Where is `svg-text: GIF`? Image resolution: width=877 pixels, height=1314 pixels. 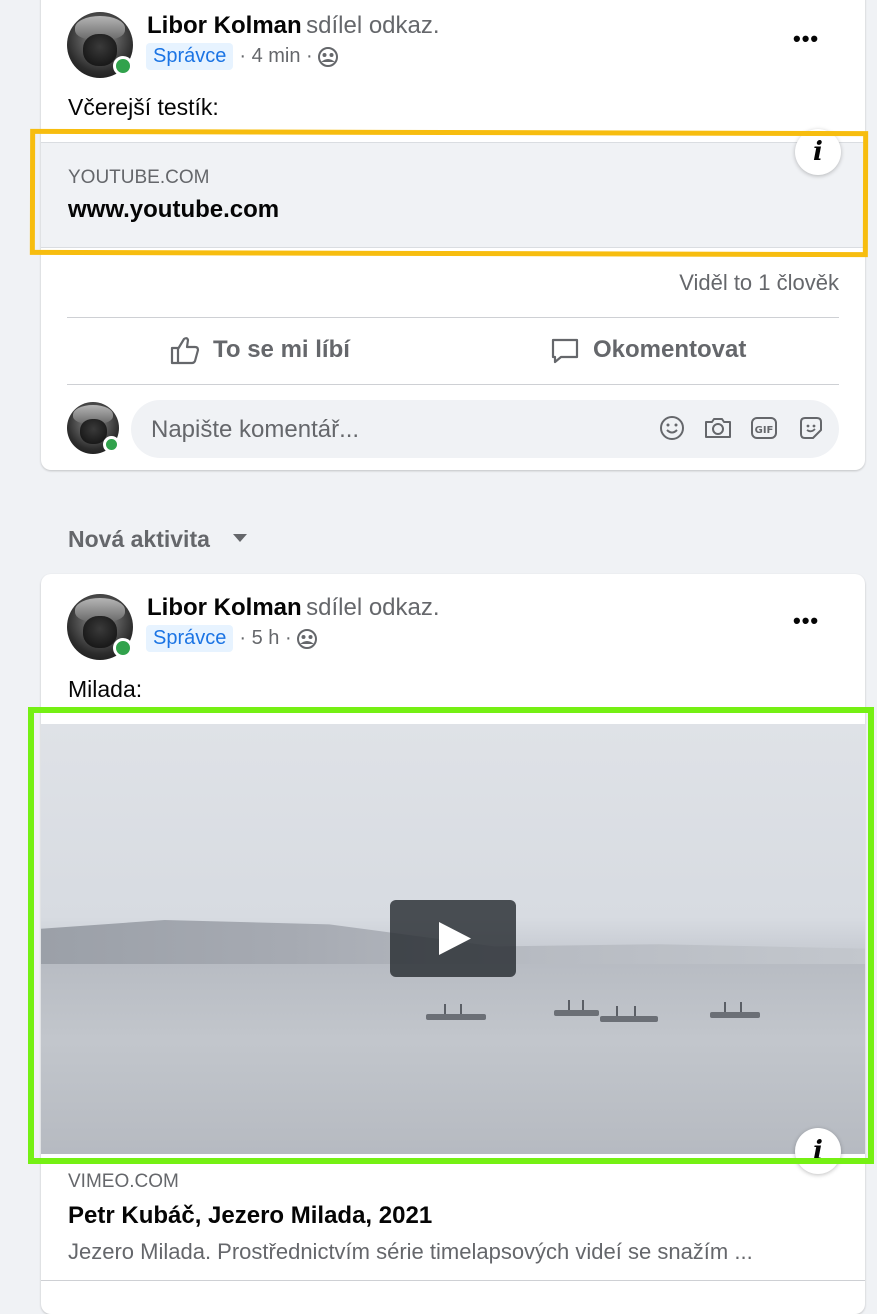
svg-text: GIF is located at coordinates (764, 430).